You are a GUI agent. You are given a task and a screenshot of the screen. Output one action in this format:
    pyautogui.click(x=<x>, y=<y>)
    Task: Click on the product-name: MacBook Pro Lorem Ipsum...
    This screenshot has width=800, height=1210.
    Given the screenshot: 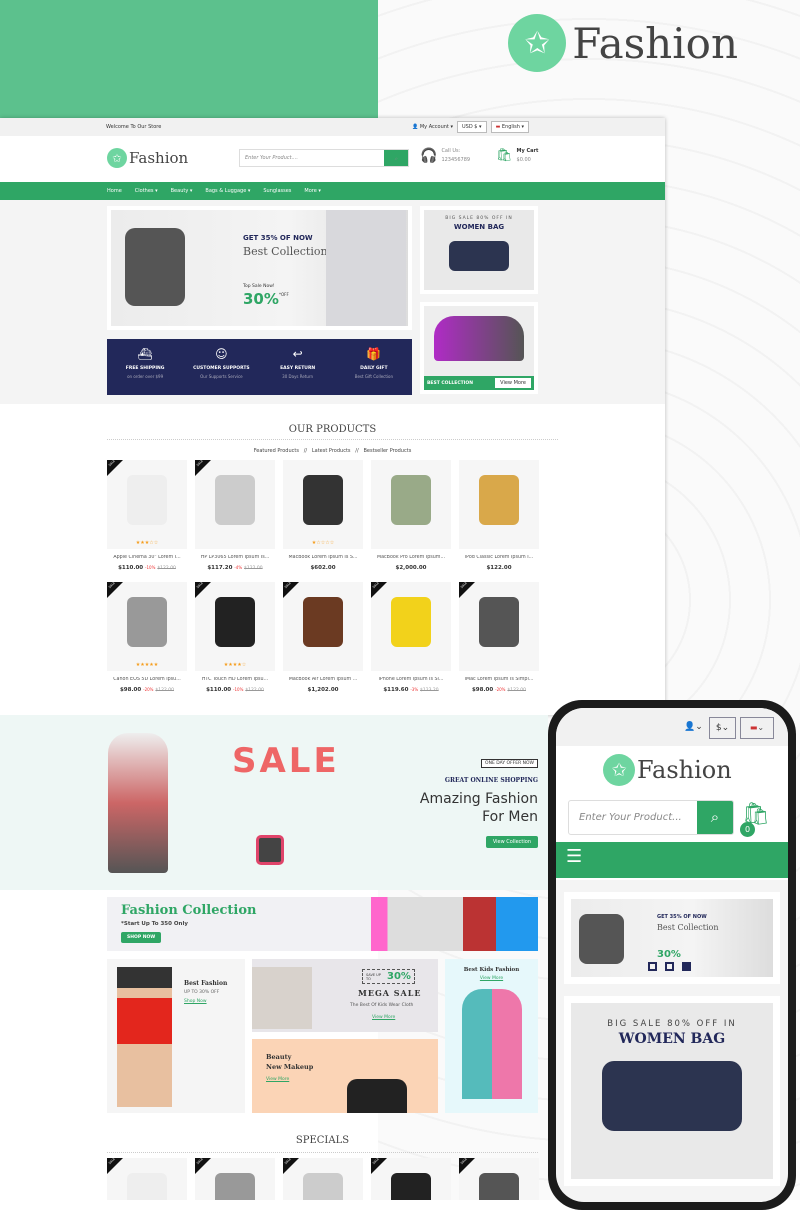 What is the action you would take?
    pyautogui.click(x=411, y=557)
    